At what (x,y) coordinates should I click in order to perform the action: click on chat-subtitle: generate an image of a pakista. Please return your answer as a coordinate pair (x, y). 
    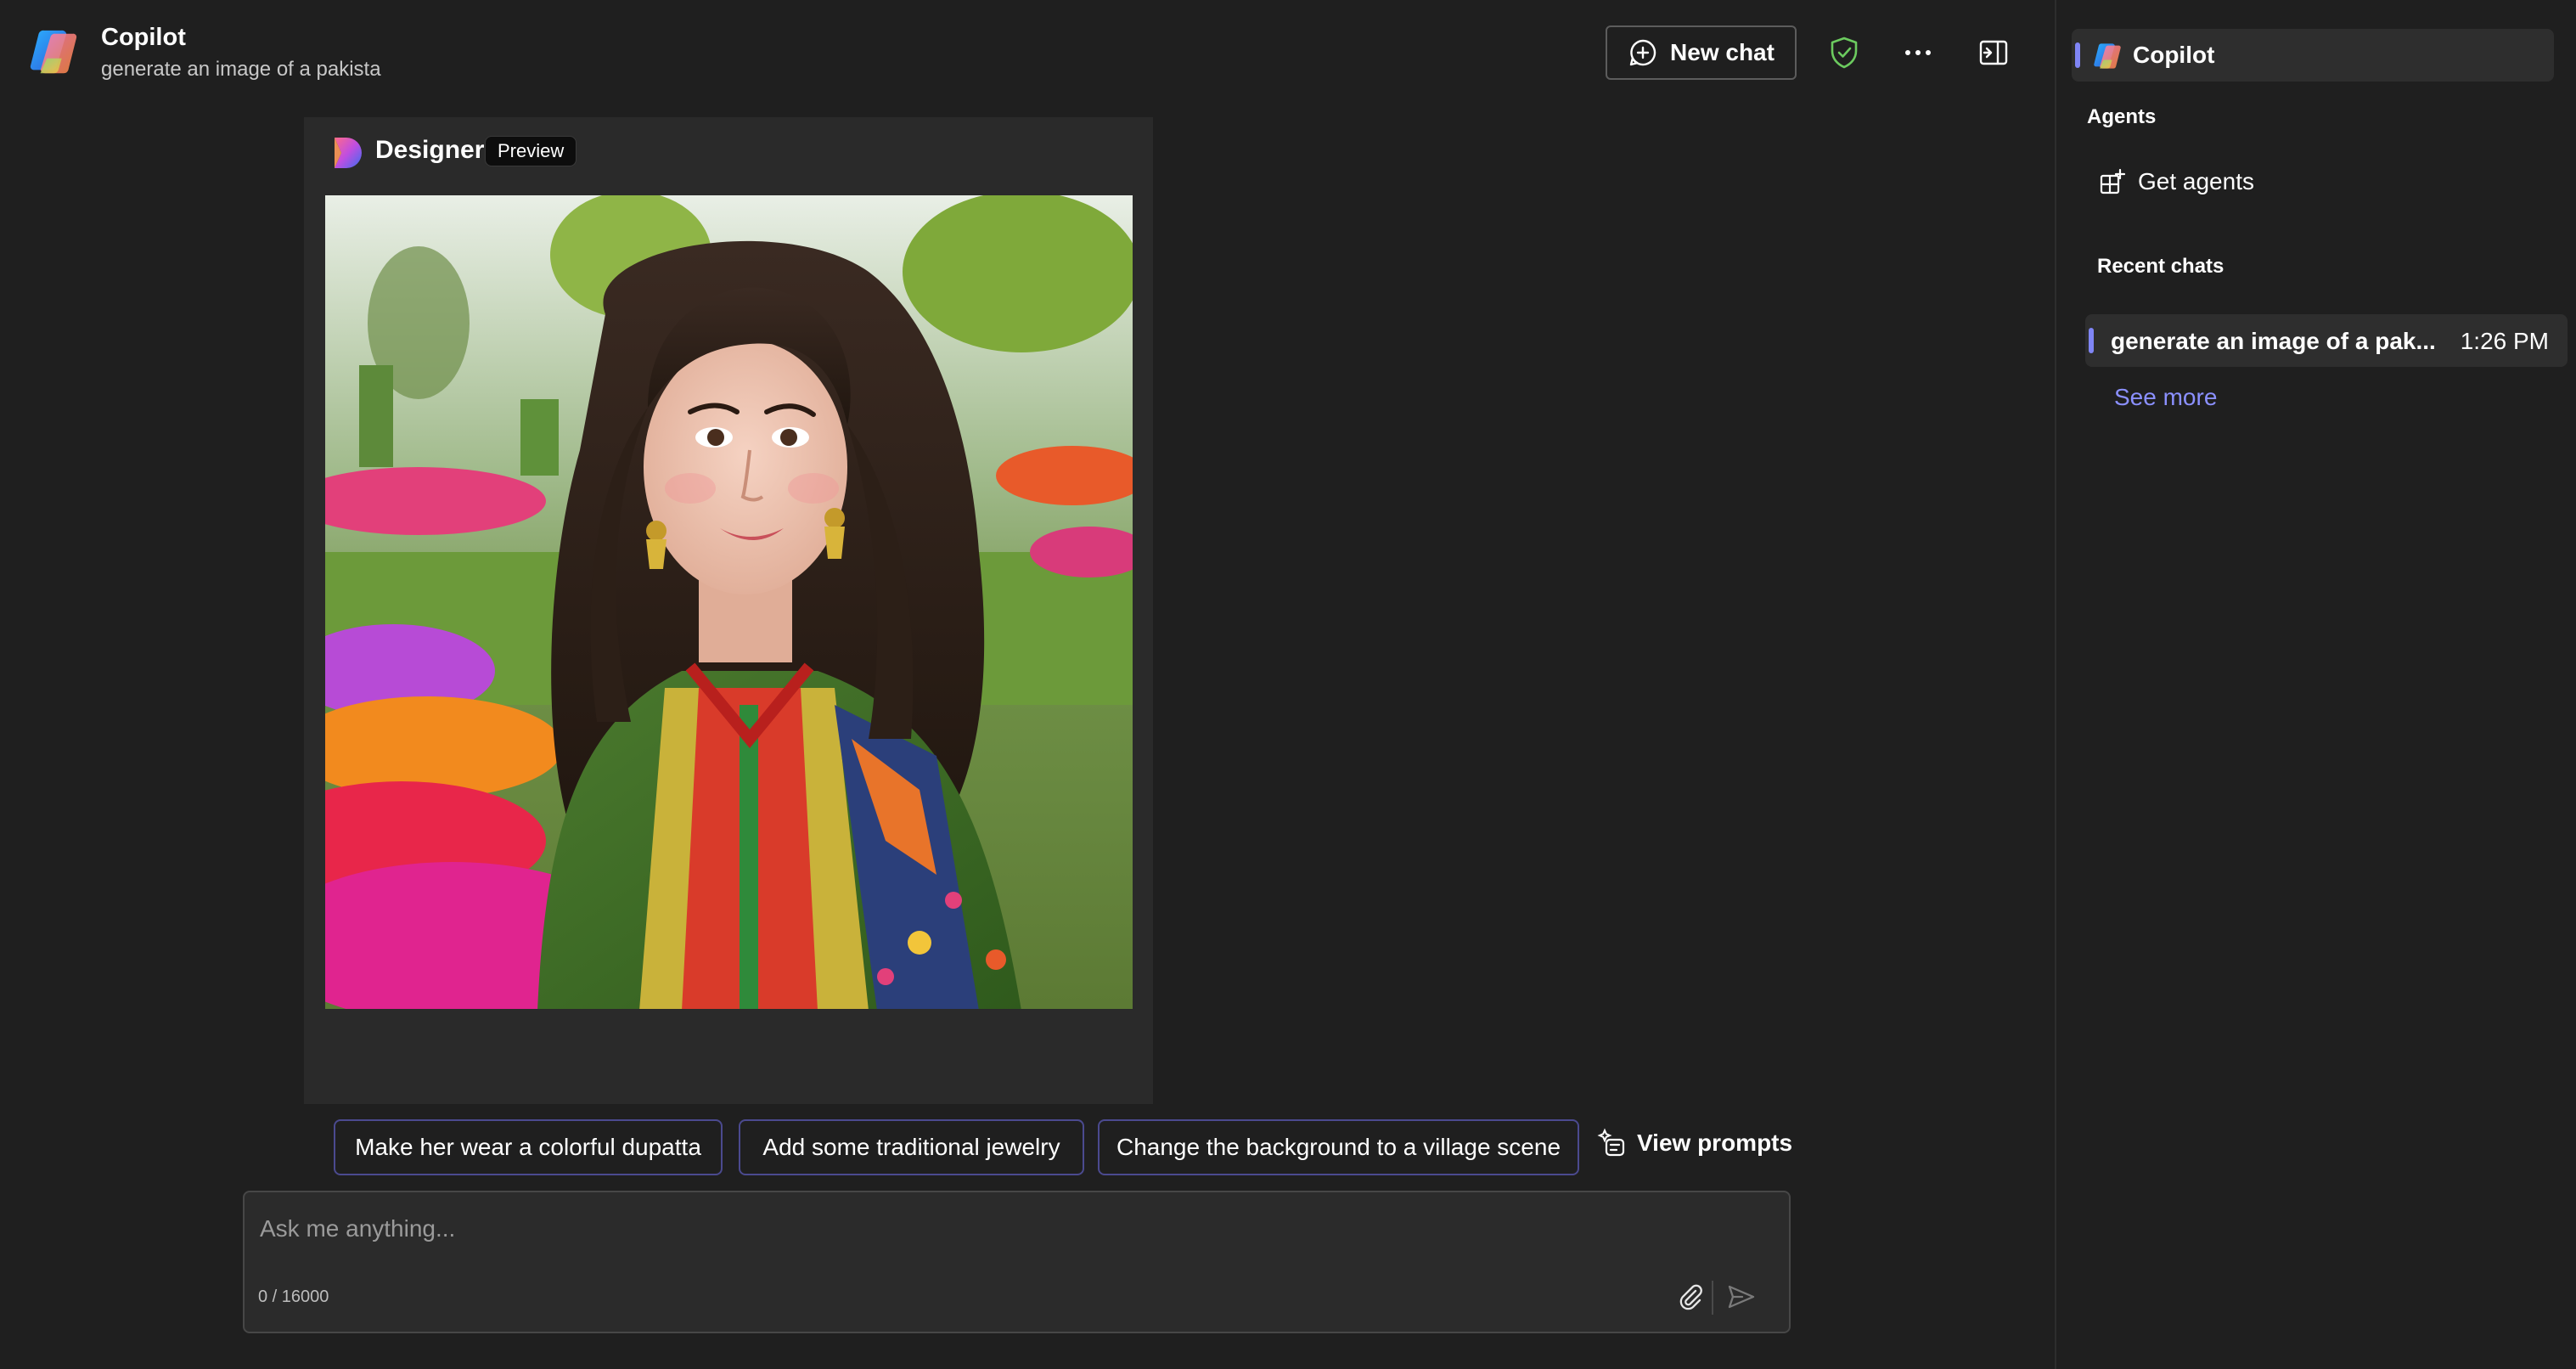
    Looking at the image, I should click on (241, 69).